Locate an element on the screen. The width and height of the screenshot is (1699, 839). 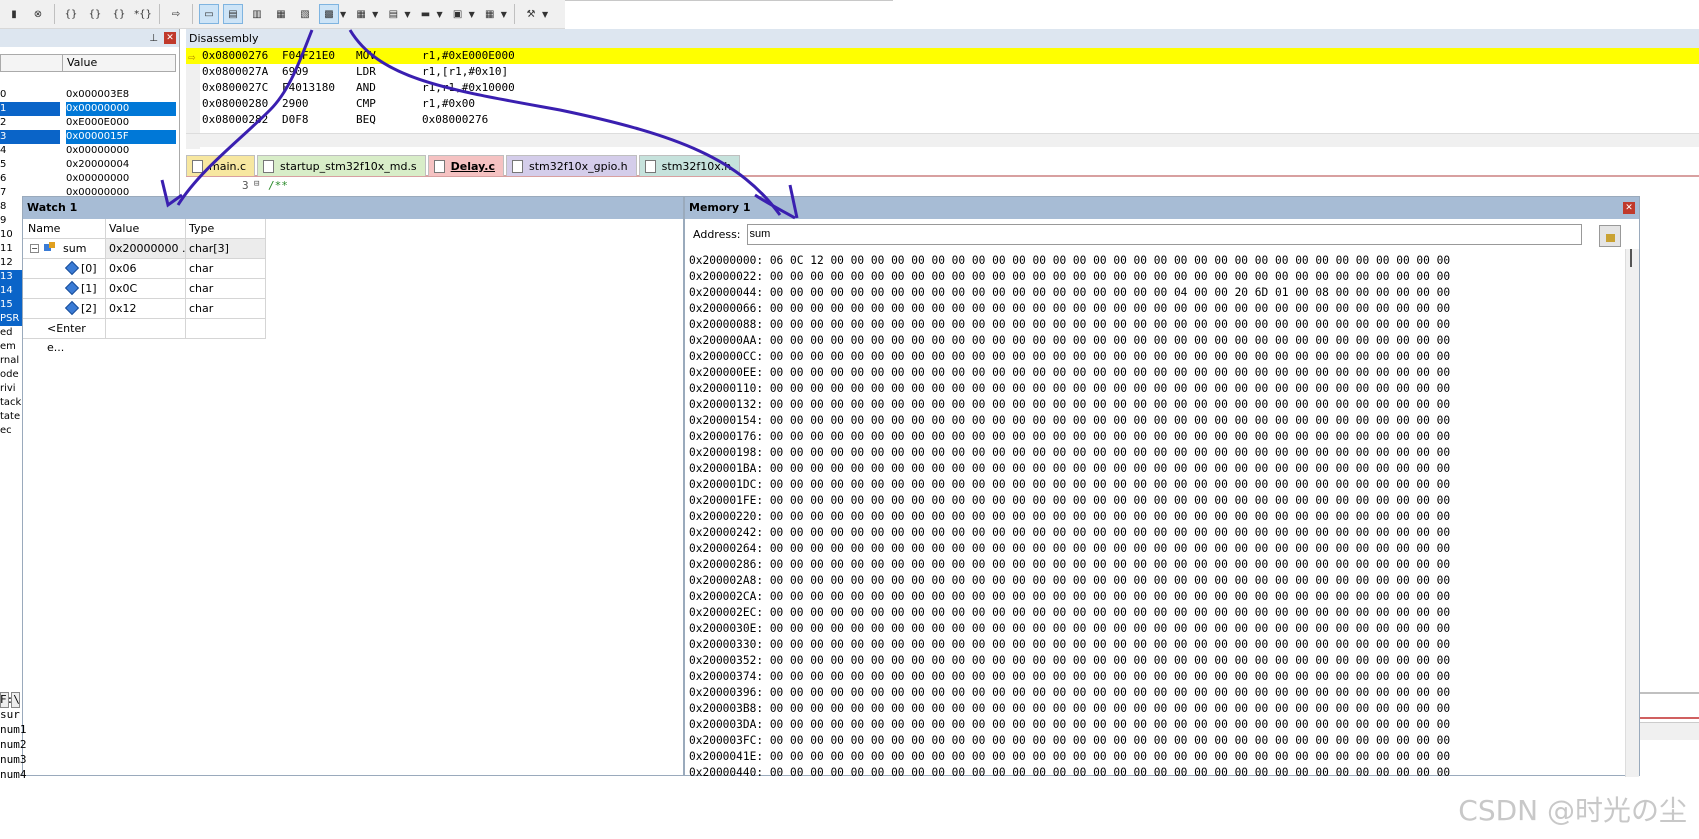
watch-window-icon: ▩ is located at coordinates (329, 14).